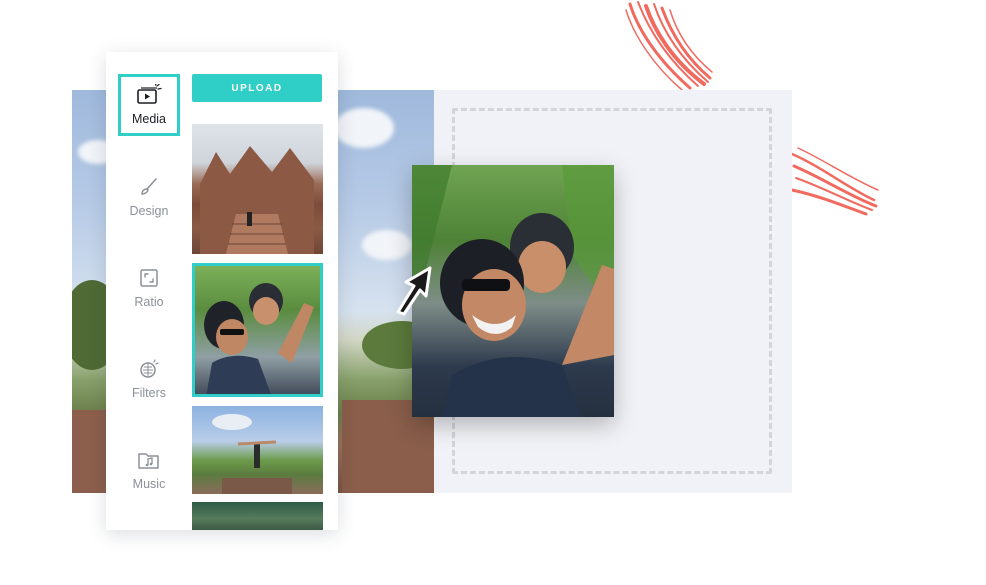  I want to click on decorative-stroke-right, so click(834, 181).